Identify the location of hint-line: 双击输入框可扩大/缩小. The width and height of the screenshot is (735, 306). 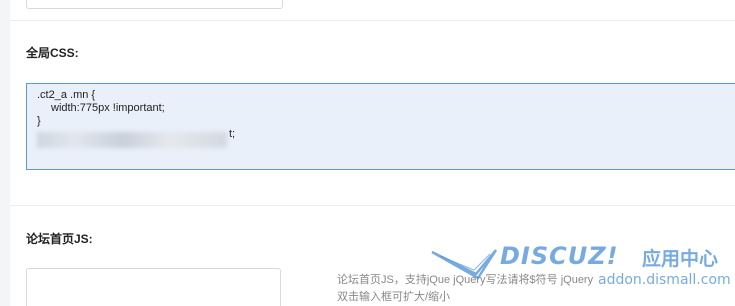
(394, 297).